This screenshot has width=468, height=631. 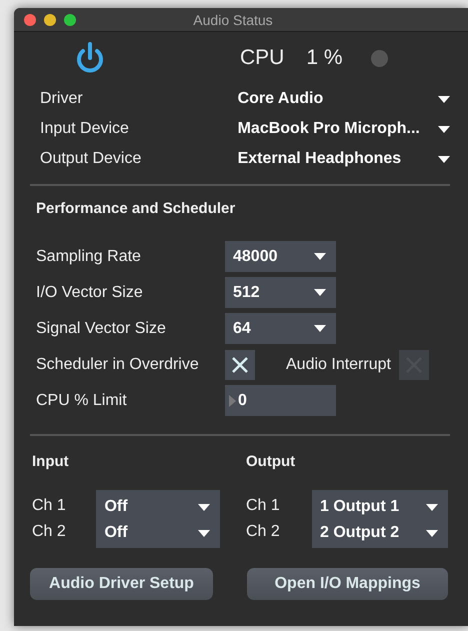 What do you see at coordinates (121, 584) in the screenshot?
I see `action-button: Audio Driver Setup` at bounding box center [121, 584].